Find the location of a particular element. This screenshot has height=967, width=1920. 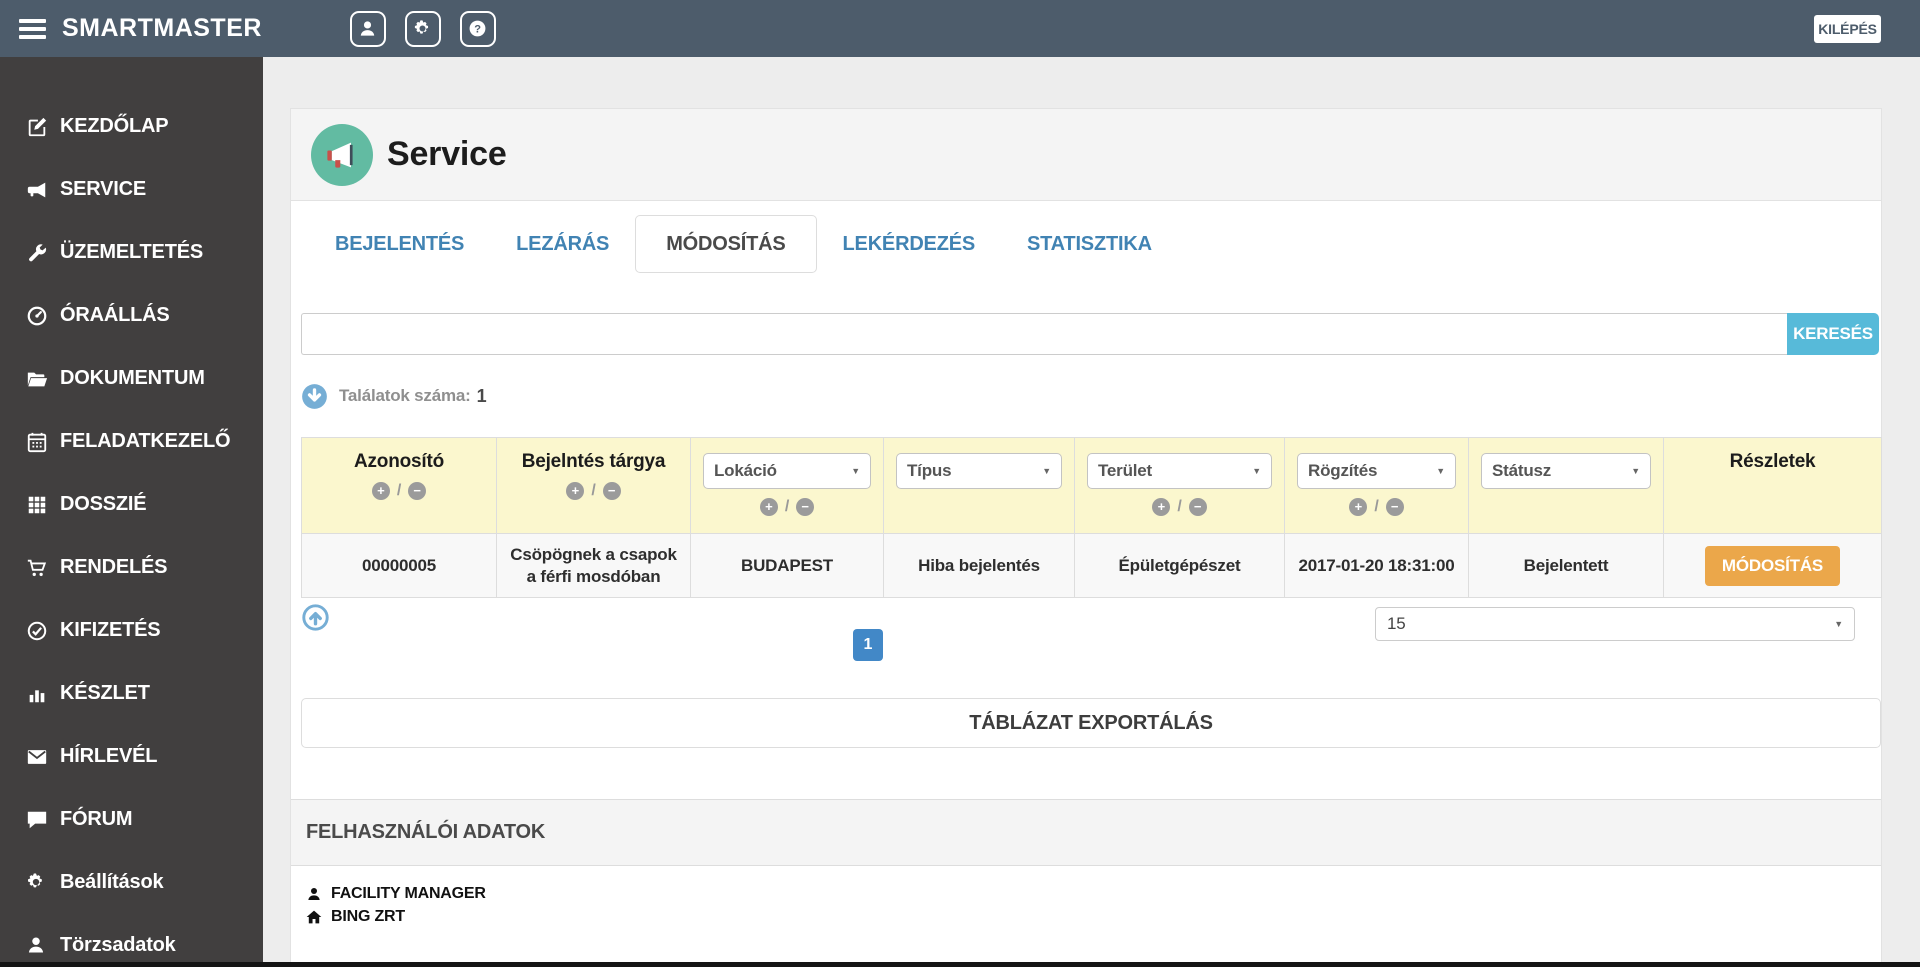

sidebar-item-label: SERVICE is located at coordinates (103, 189).